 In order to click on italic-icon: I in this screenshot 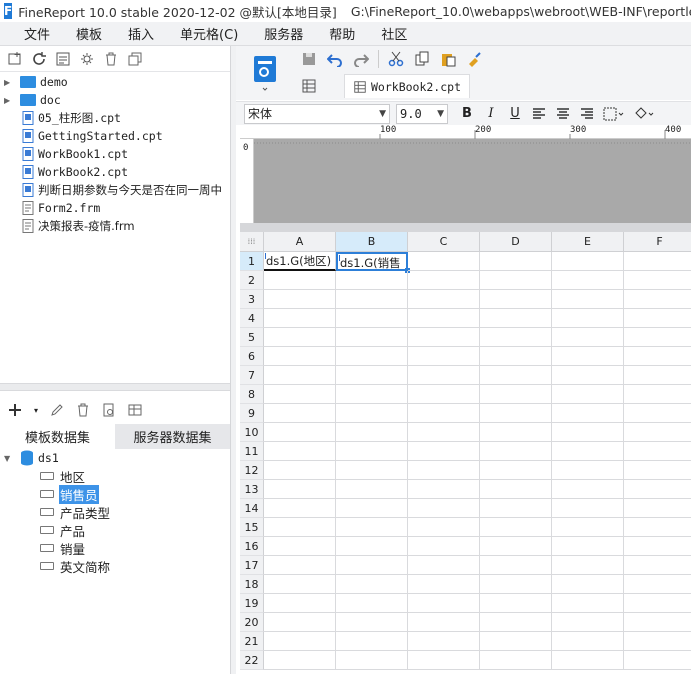, I will do `click(491, 114)`.